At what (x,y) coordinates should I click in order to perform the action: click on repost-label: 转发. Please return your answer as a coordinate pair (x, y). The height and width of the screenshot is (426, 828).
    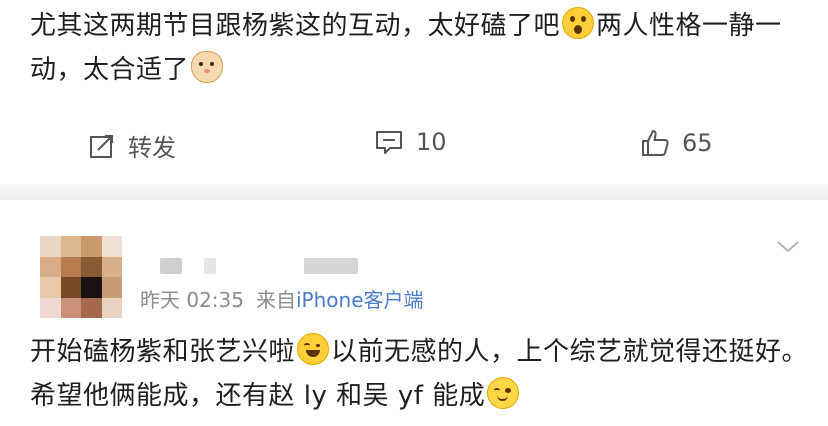
    Looking at the image, I should click on (152, 148).